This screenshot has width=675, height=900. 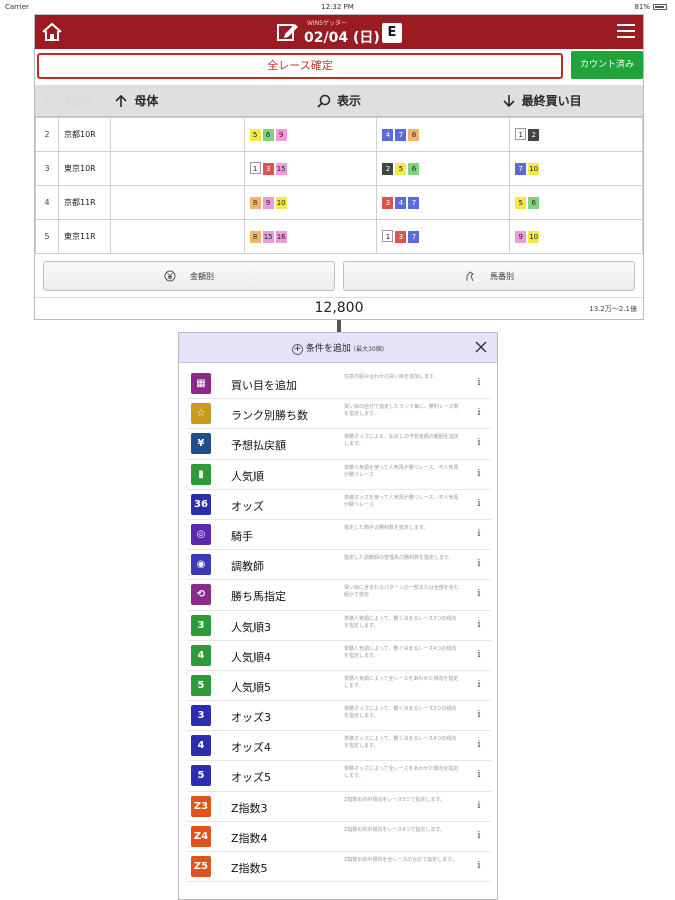 I want to click on condition-item: 5 人気順5 単勝人気順によって全レースをあわせた傾向を指定します。 i, so click(x=339, y=686).